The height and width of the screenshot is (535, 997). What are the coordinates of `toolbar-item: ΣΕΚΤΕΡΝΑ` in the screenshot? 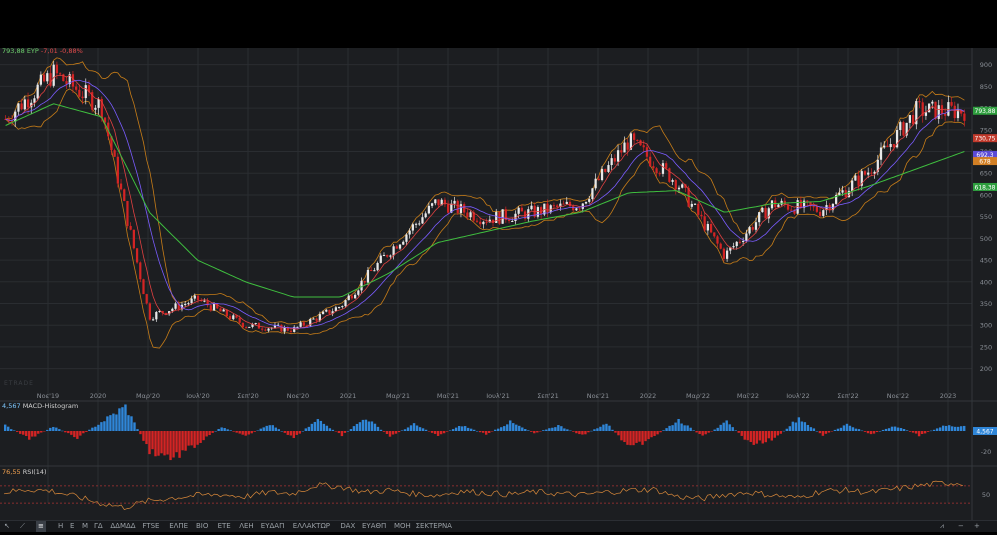 It's located at (434, 526).